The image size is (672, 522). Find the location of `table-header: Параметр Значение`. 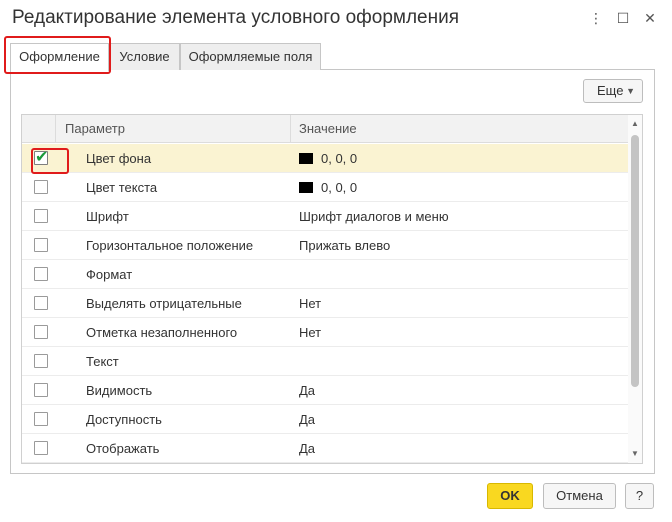

table-header: Параметр Значение is located at coordinates (325, 129).